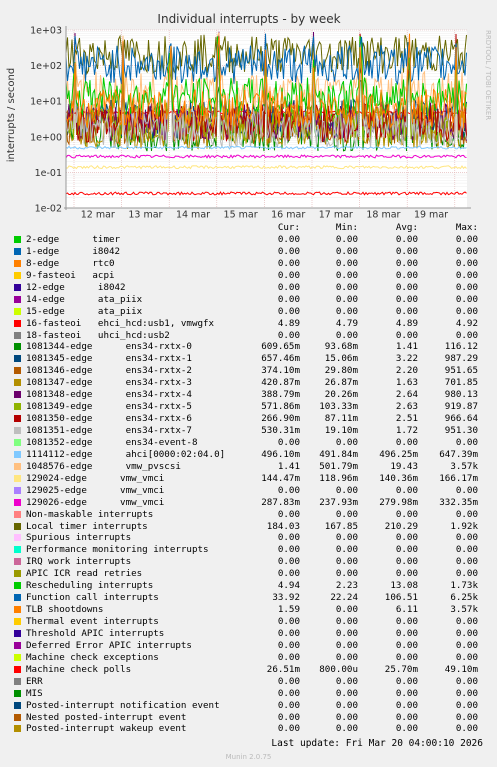 Image resolution: width=497 pixels, height=767 pixels. What do you see at coordinates (117, 550) in the screenshot?
I see `legend-label: Performance monitoring interrupts` at bounding box center [117, 550].